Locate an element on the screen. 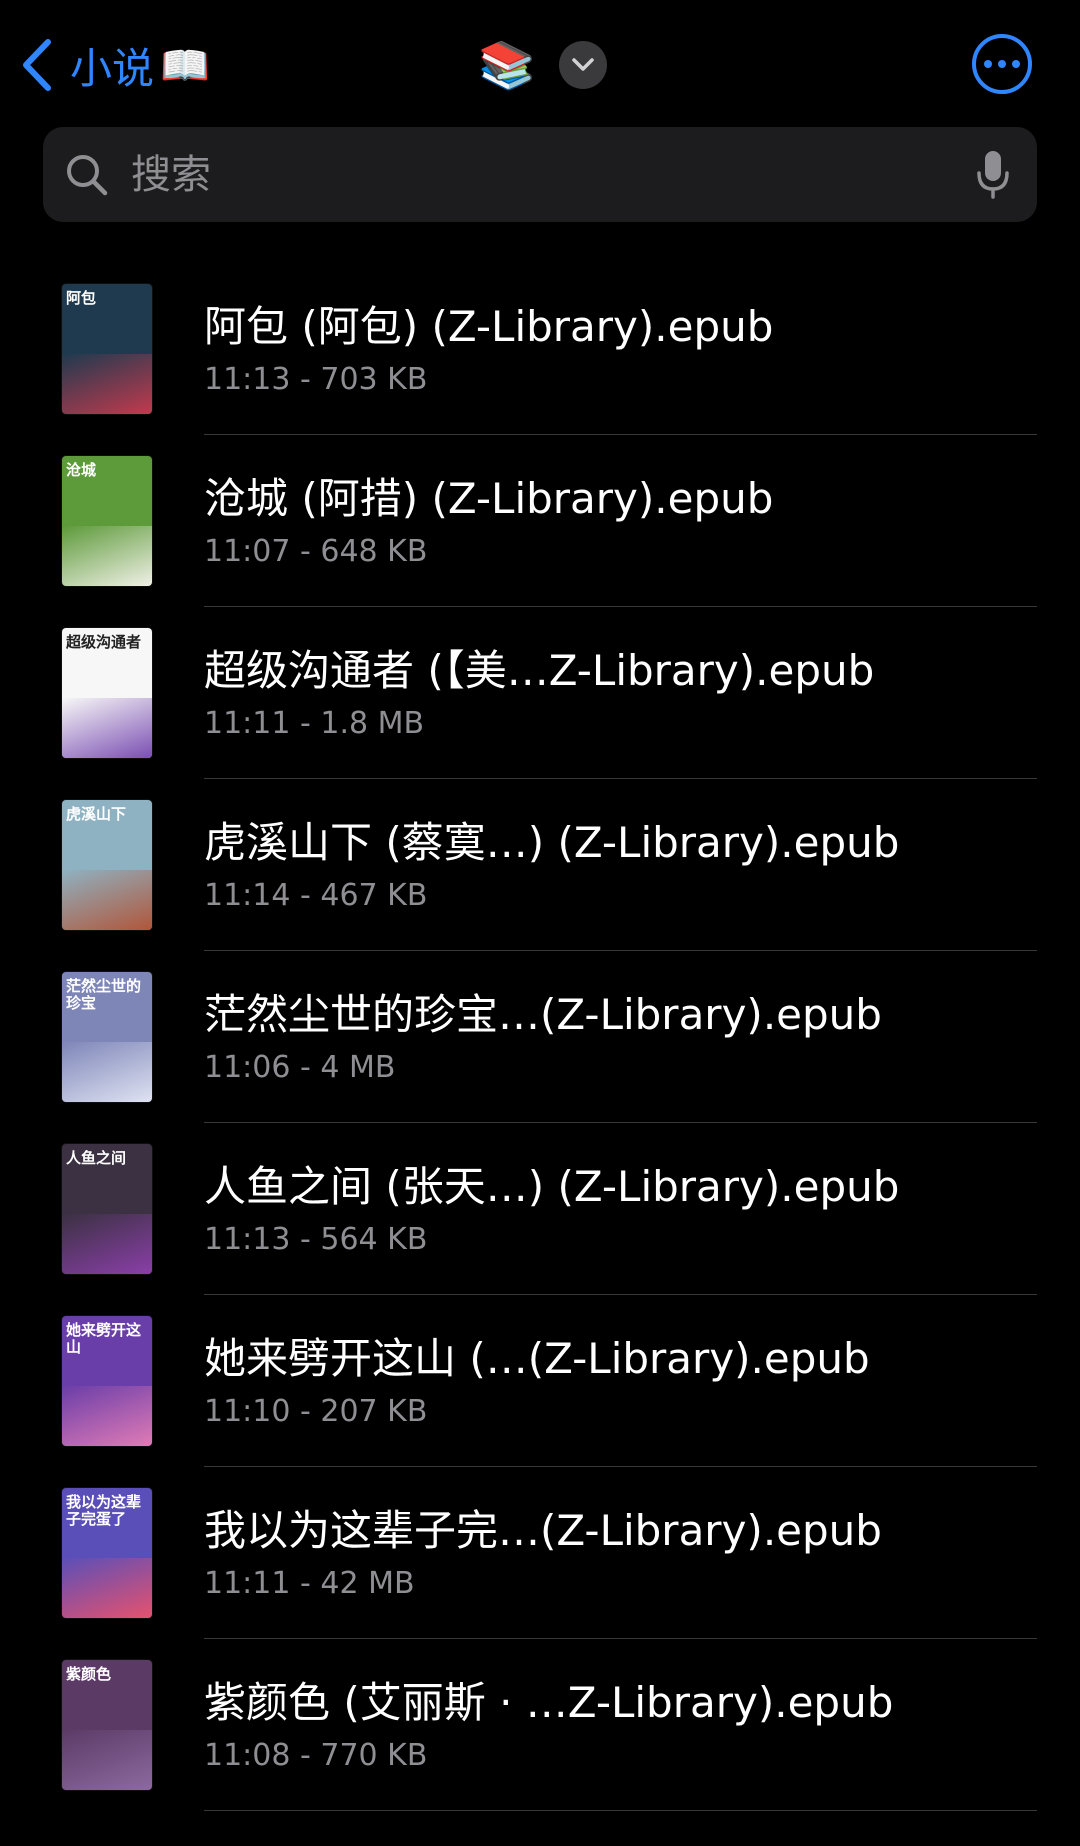 This screenshot has width=1080, height=1846. book-cover-thumbnail: 我以为这辈子完蛋了 is located at coordinates (107, 1553).